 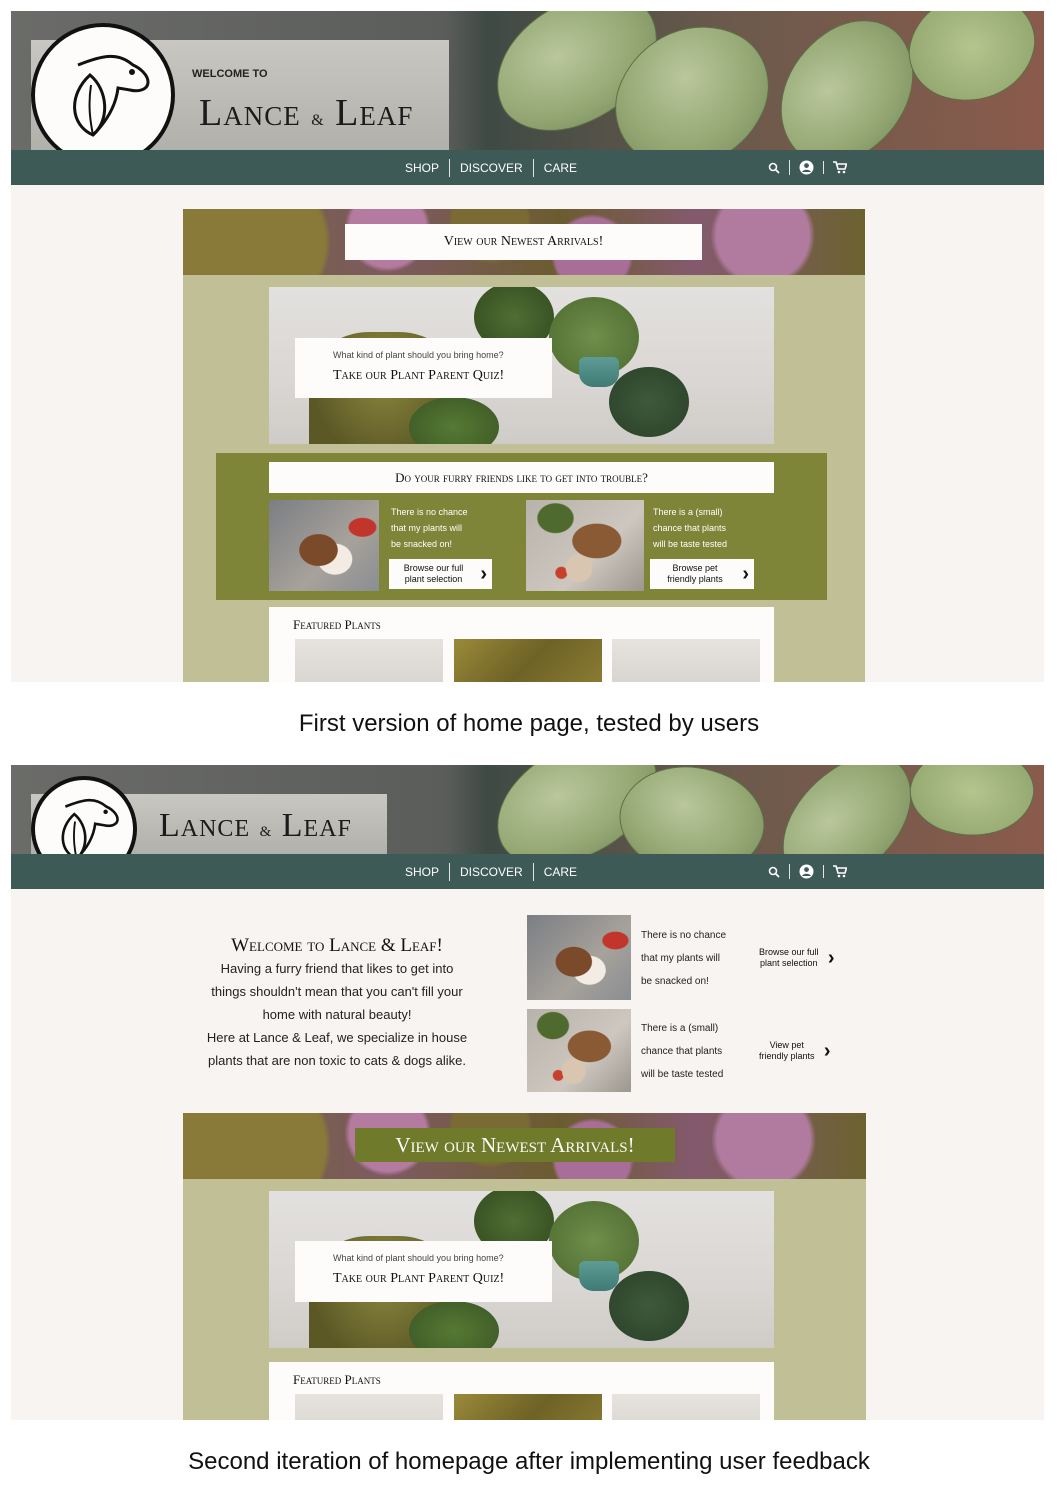 I want to click on browse-pet-friendly-button: Browse pet friendly plants ›, so click(x=702, y=574).